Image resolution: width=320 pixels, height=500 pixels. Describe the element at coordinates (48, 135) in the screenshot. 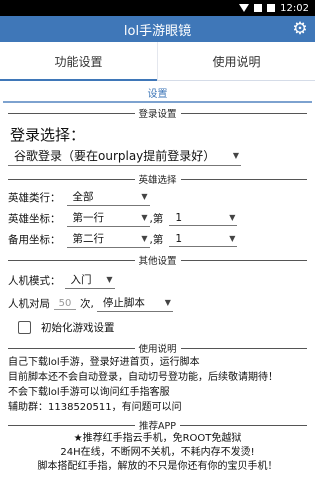

I see `login-label: 登录选择：` at that location.